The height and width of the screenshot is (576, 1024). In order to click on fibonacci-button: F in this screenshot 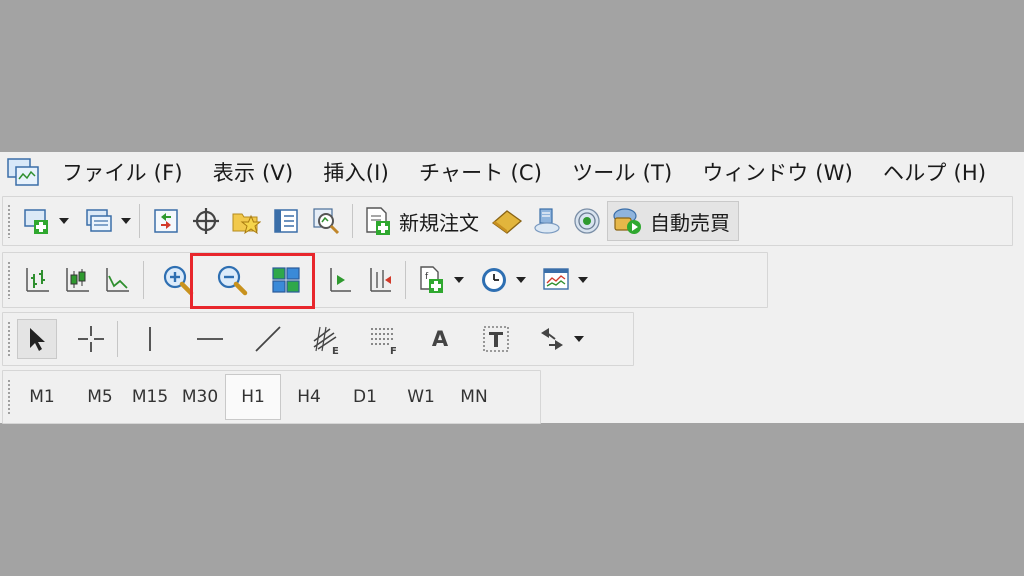, I will do `click(384, 339)`.